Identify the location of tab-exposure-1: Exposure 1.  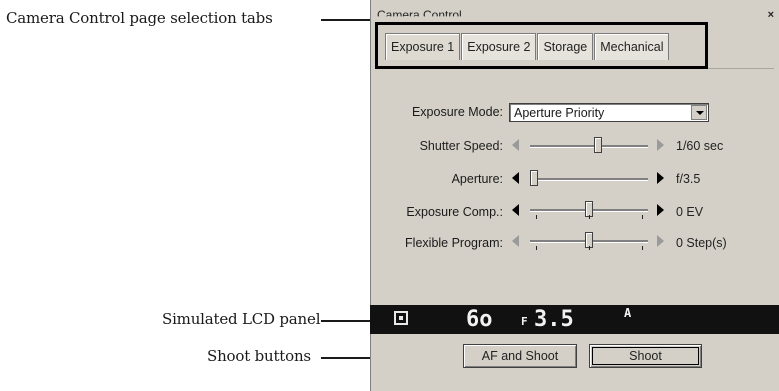
(423, 46).